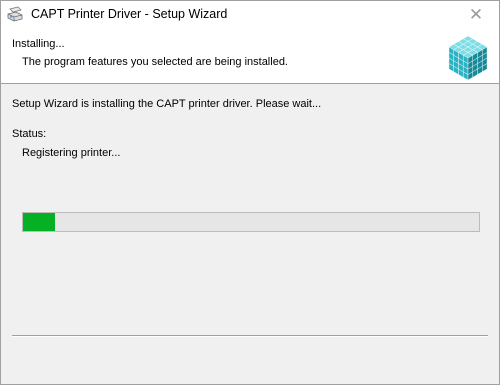 This screenshot has width=500, height=385. Describe the element at coordinates (250, 336) in the screenshot. I see `footer-divider` at that location.